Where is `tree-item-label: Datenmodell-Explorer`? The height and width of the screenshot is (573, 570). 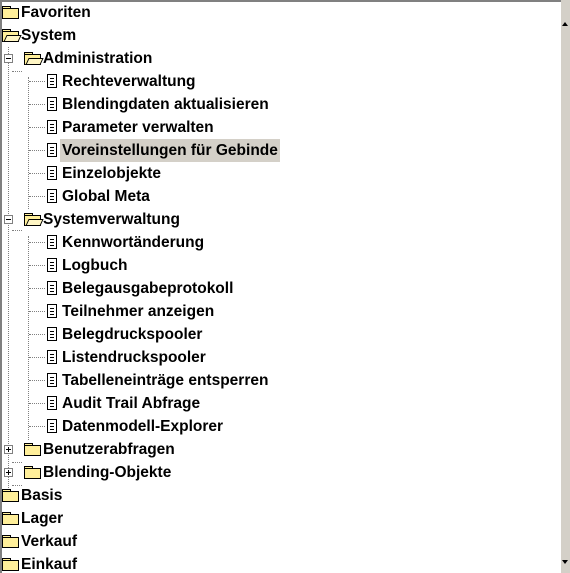
tree-item-label: Datenmodell-Explorer is located at coordinates (143, 426).